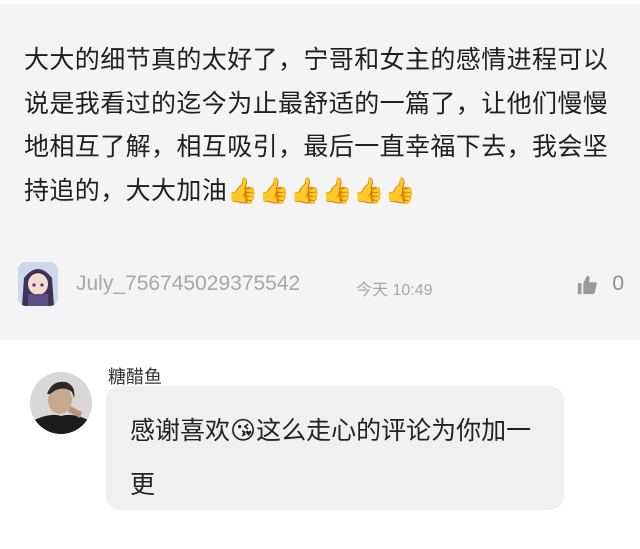  I want to click on person-avatar-icon, so click(61, 403).